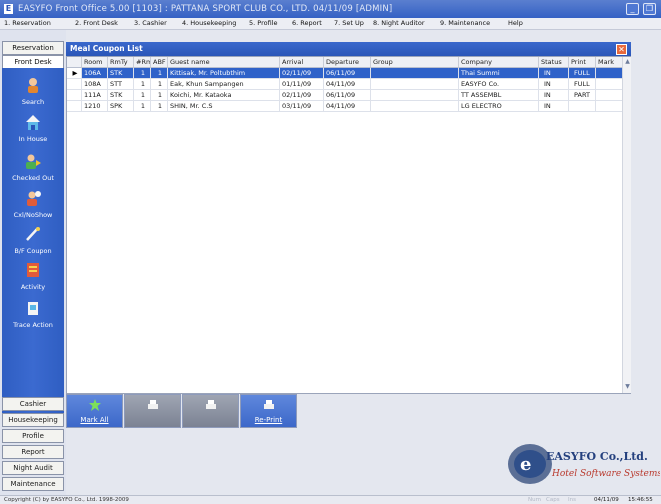 This screenshot has height=504, width=661. I want to click on nav-trace-action: Trace Action, so click(33, 314).